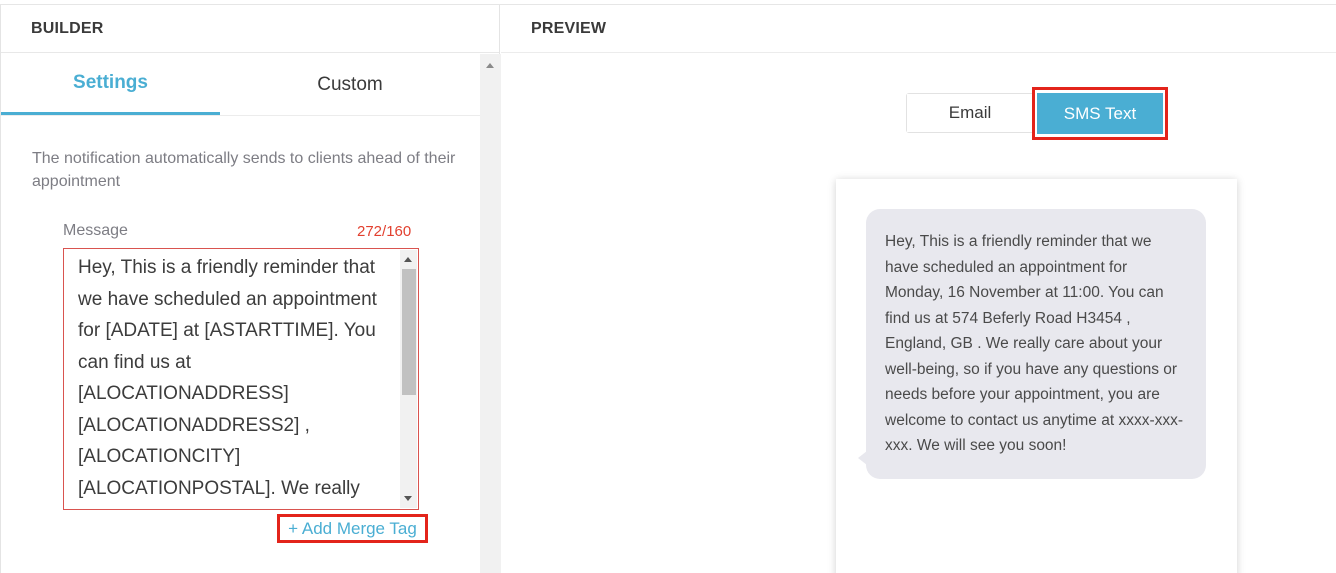 The height and width of the screenshot is (573, 1336). What do you see at coordinates (352, 528) in the screenshot?
I see `add-merge-tag-button: + Add Merge Tag` at bounding box center [352, 528].